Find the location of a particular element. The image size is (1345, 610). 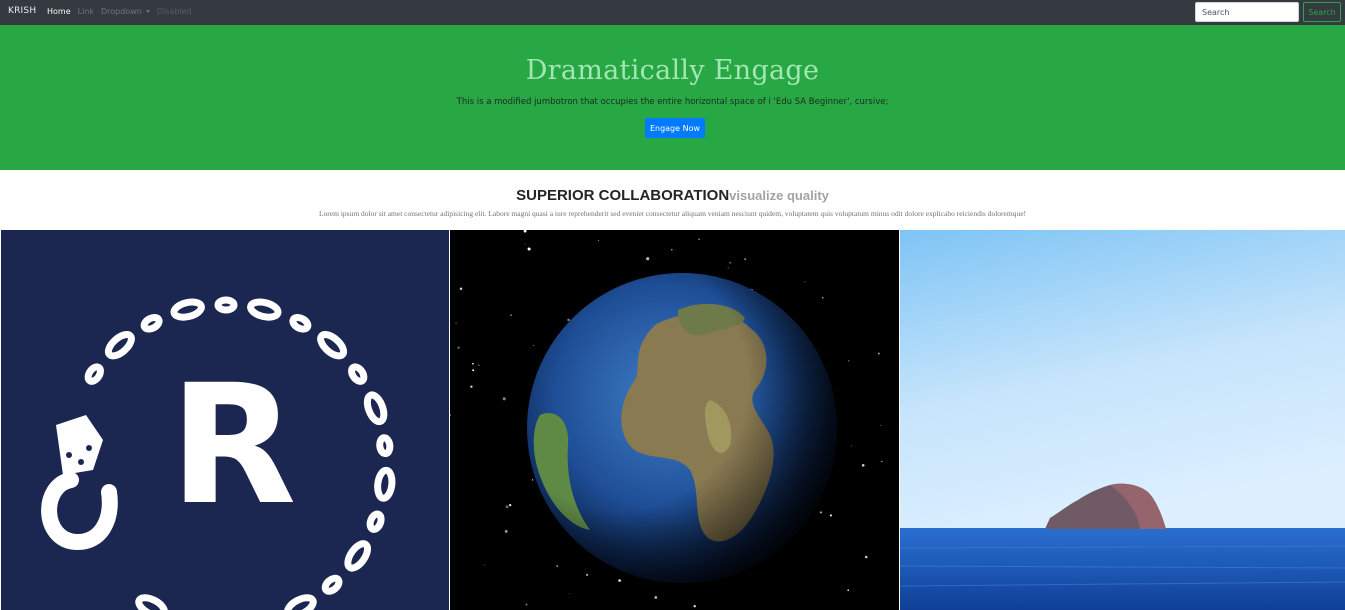

caret-down-icon is located at coordinates (147, 11).